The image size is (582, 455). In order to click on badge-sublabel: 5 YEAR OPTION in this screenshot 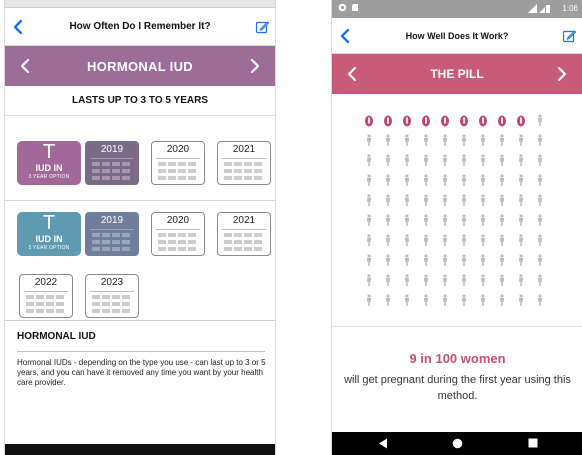, I will do `click(49, 248)`.